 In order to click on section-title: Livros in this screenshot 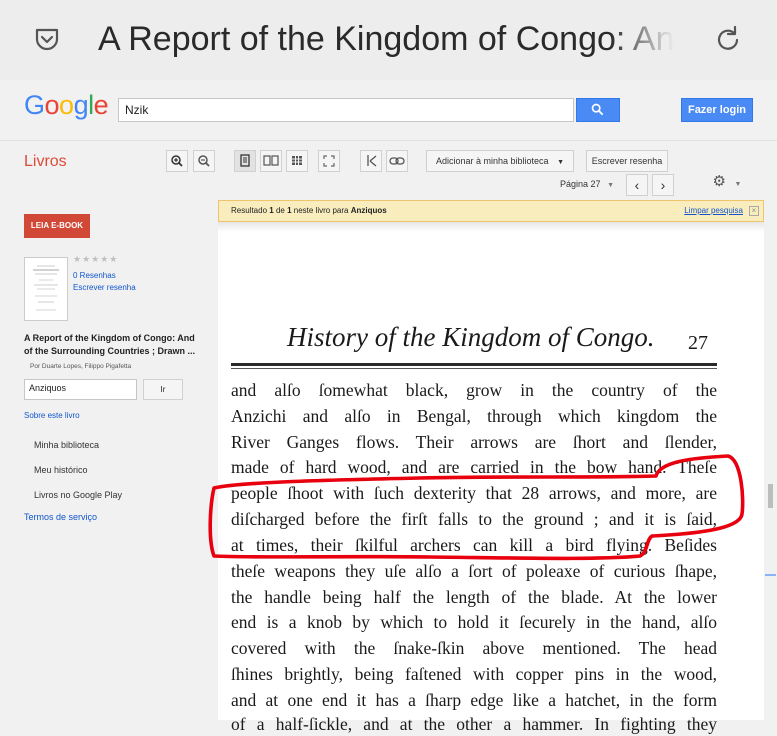, I will do `click(45, 162)`.